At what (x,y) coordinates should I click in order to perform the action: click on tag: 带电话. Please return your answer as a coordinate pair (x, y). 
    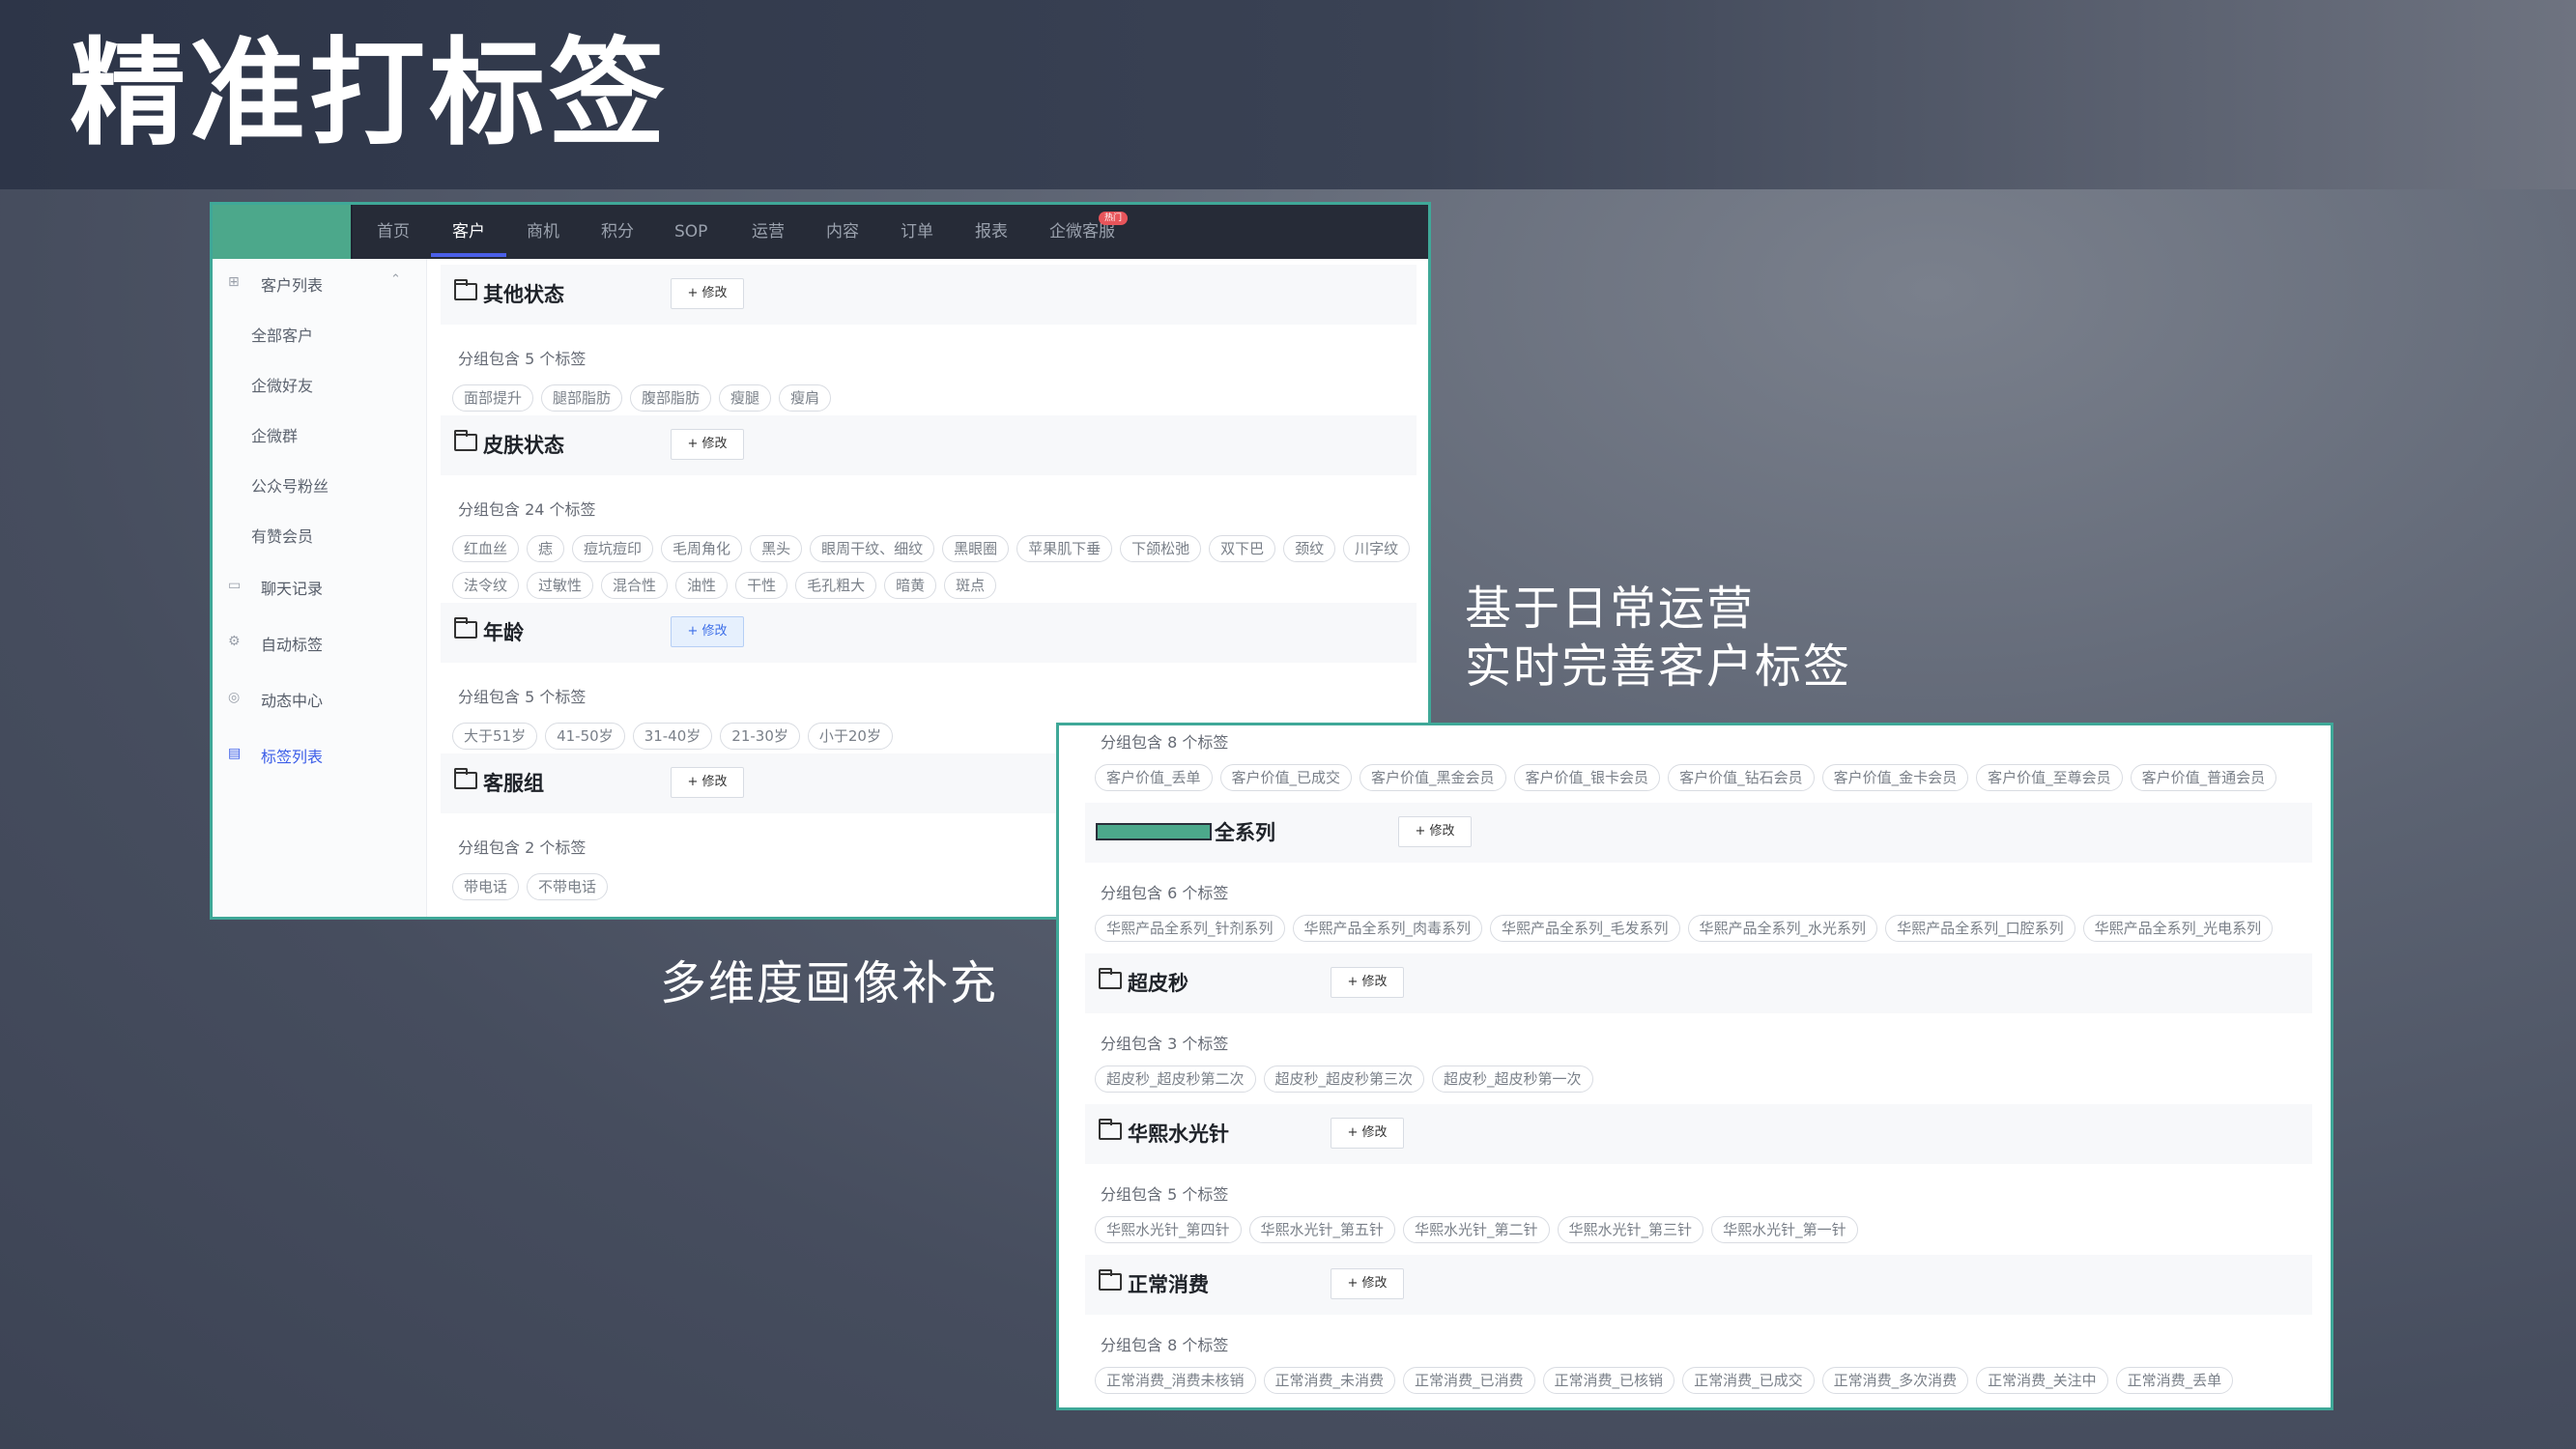
    Looking at the image, I should click on (486, 886).